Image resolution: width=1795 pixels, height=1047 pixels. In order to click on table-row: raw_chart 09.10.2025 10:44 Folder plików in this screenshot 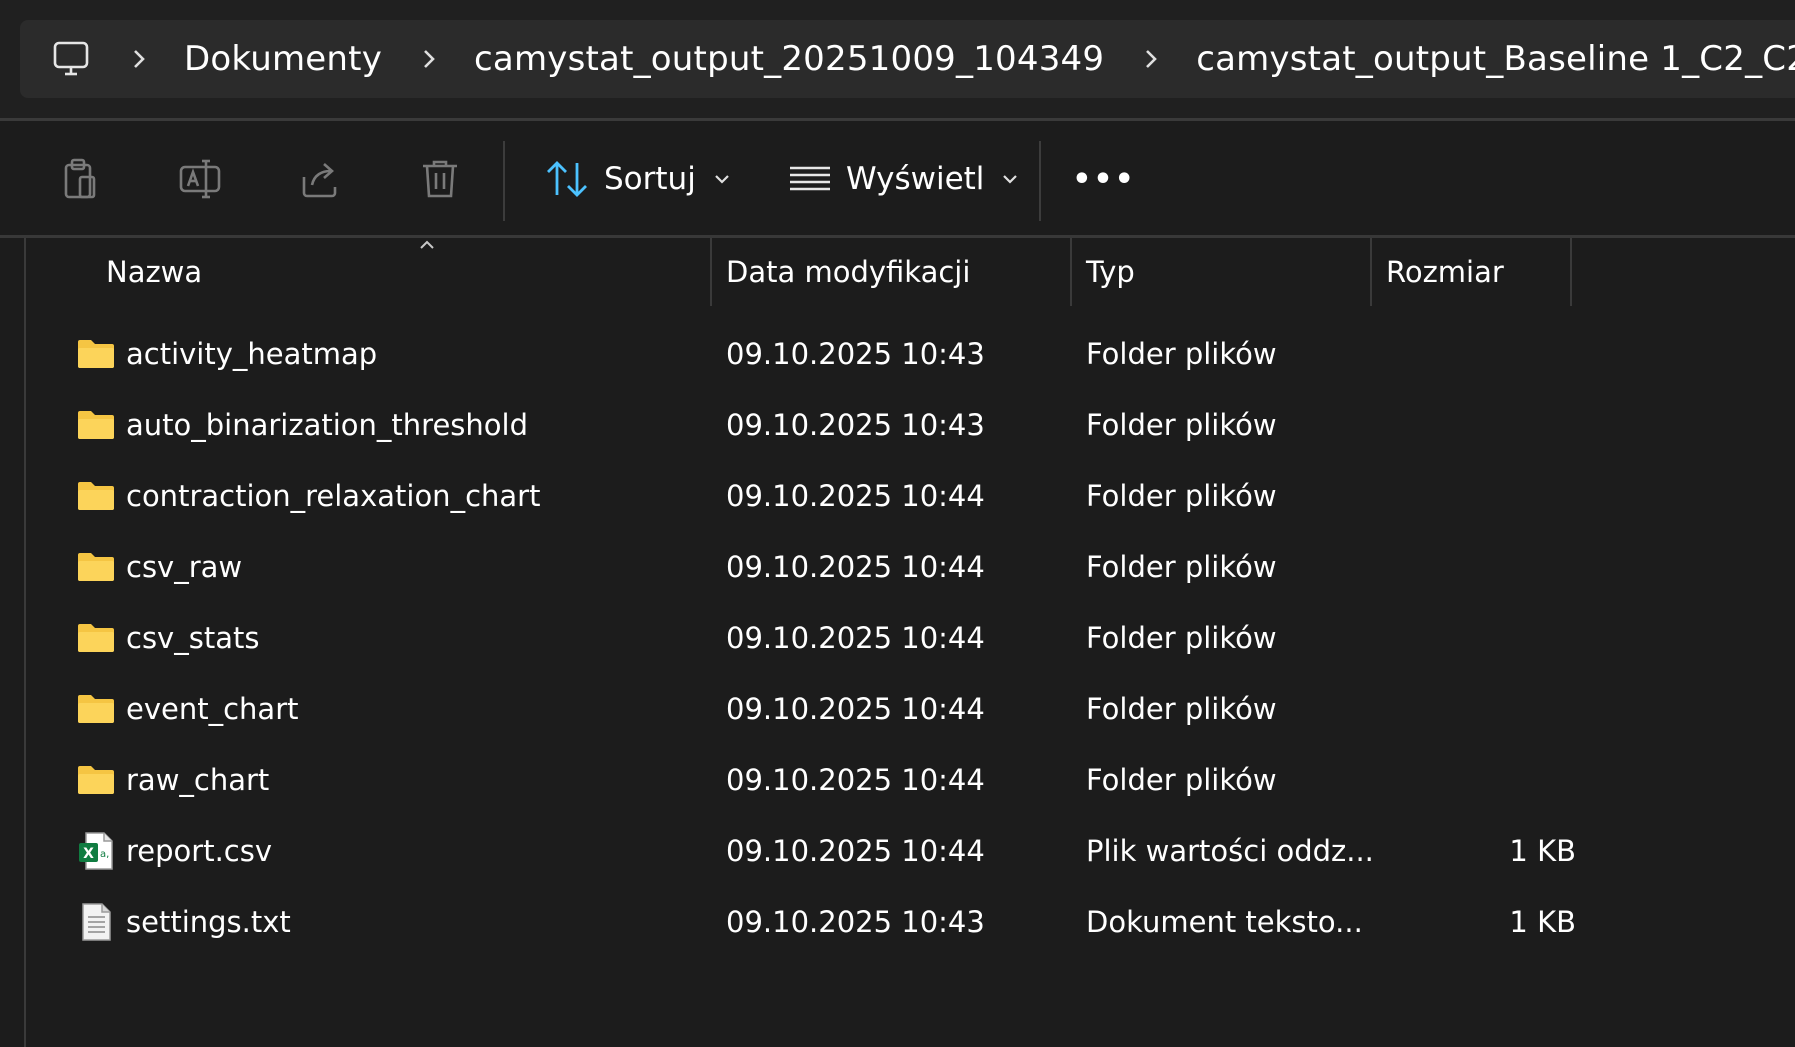, I will do `click(910, 779)`.